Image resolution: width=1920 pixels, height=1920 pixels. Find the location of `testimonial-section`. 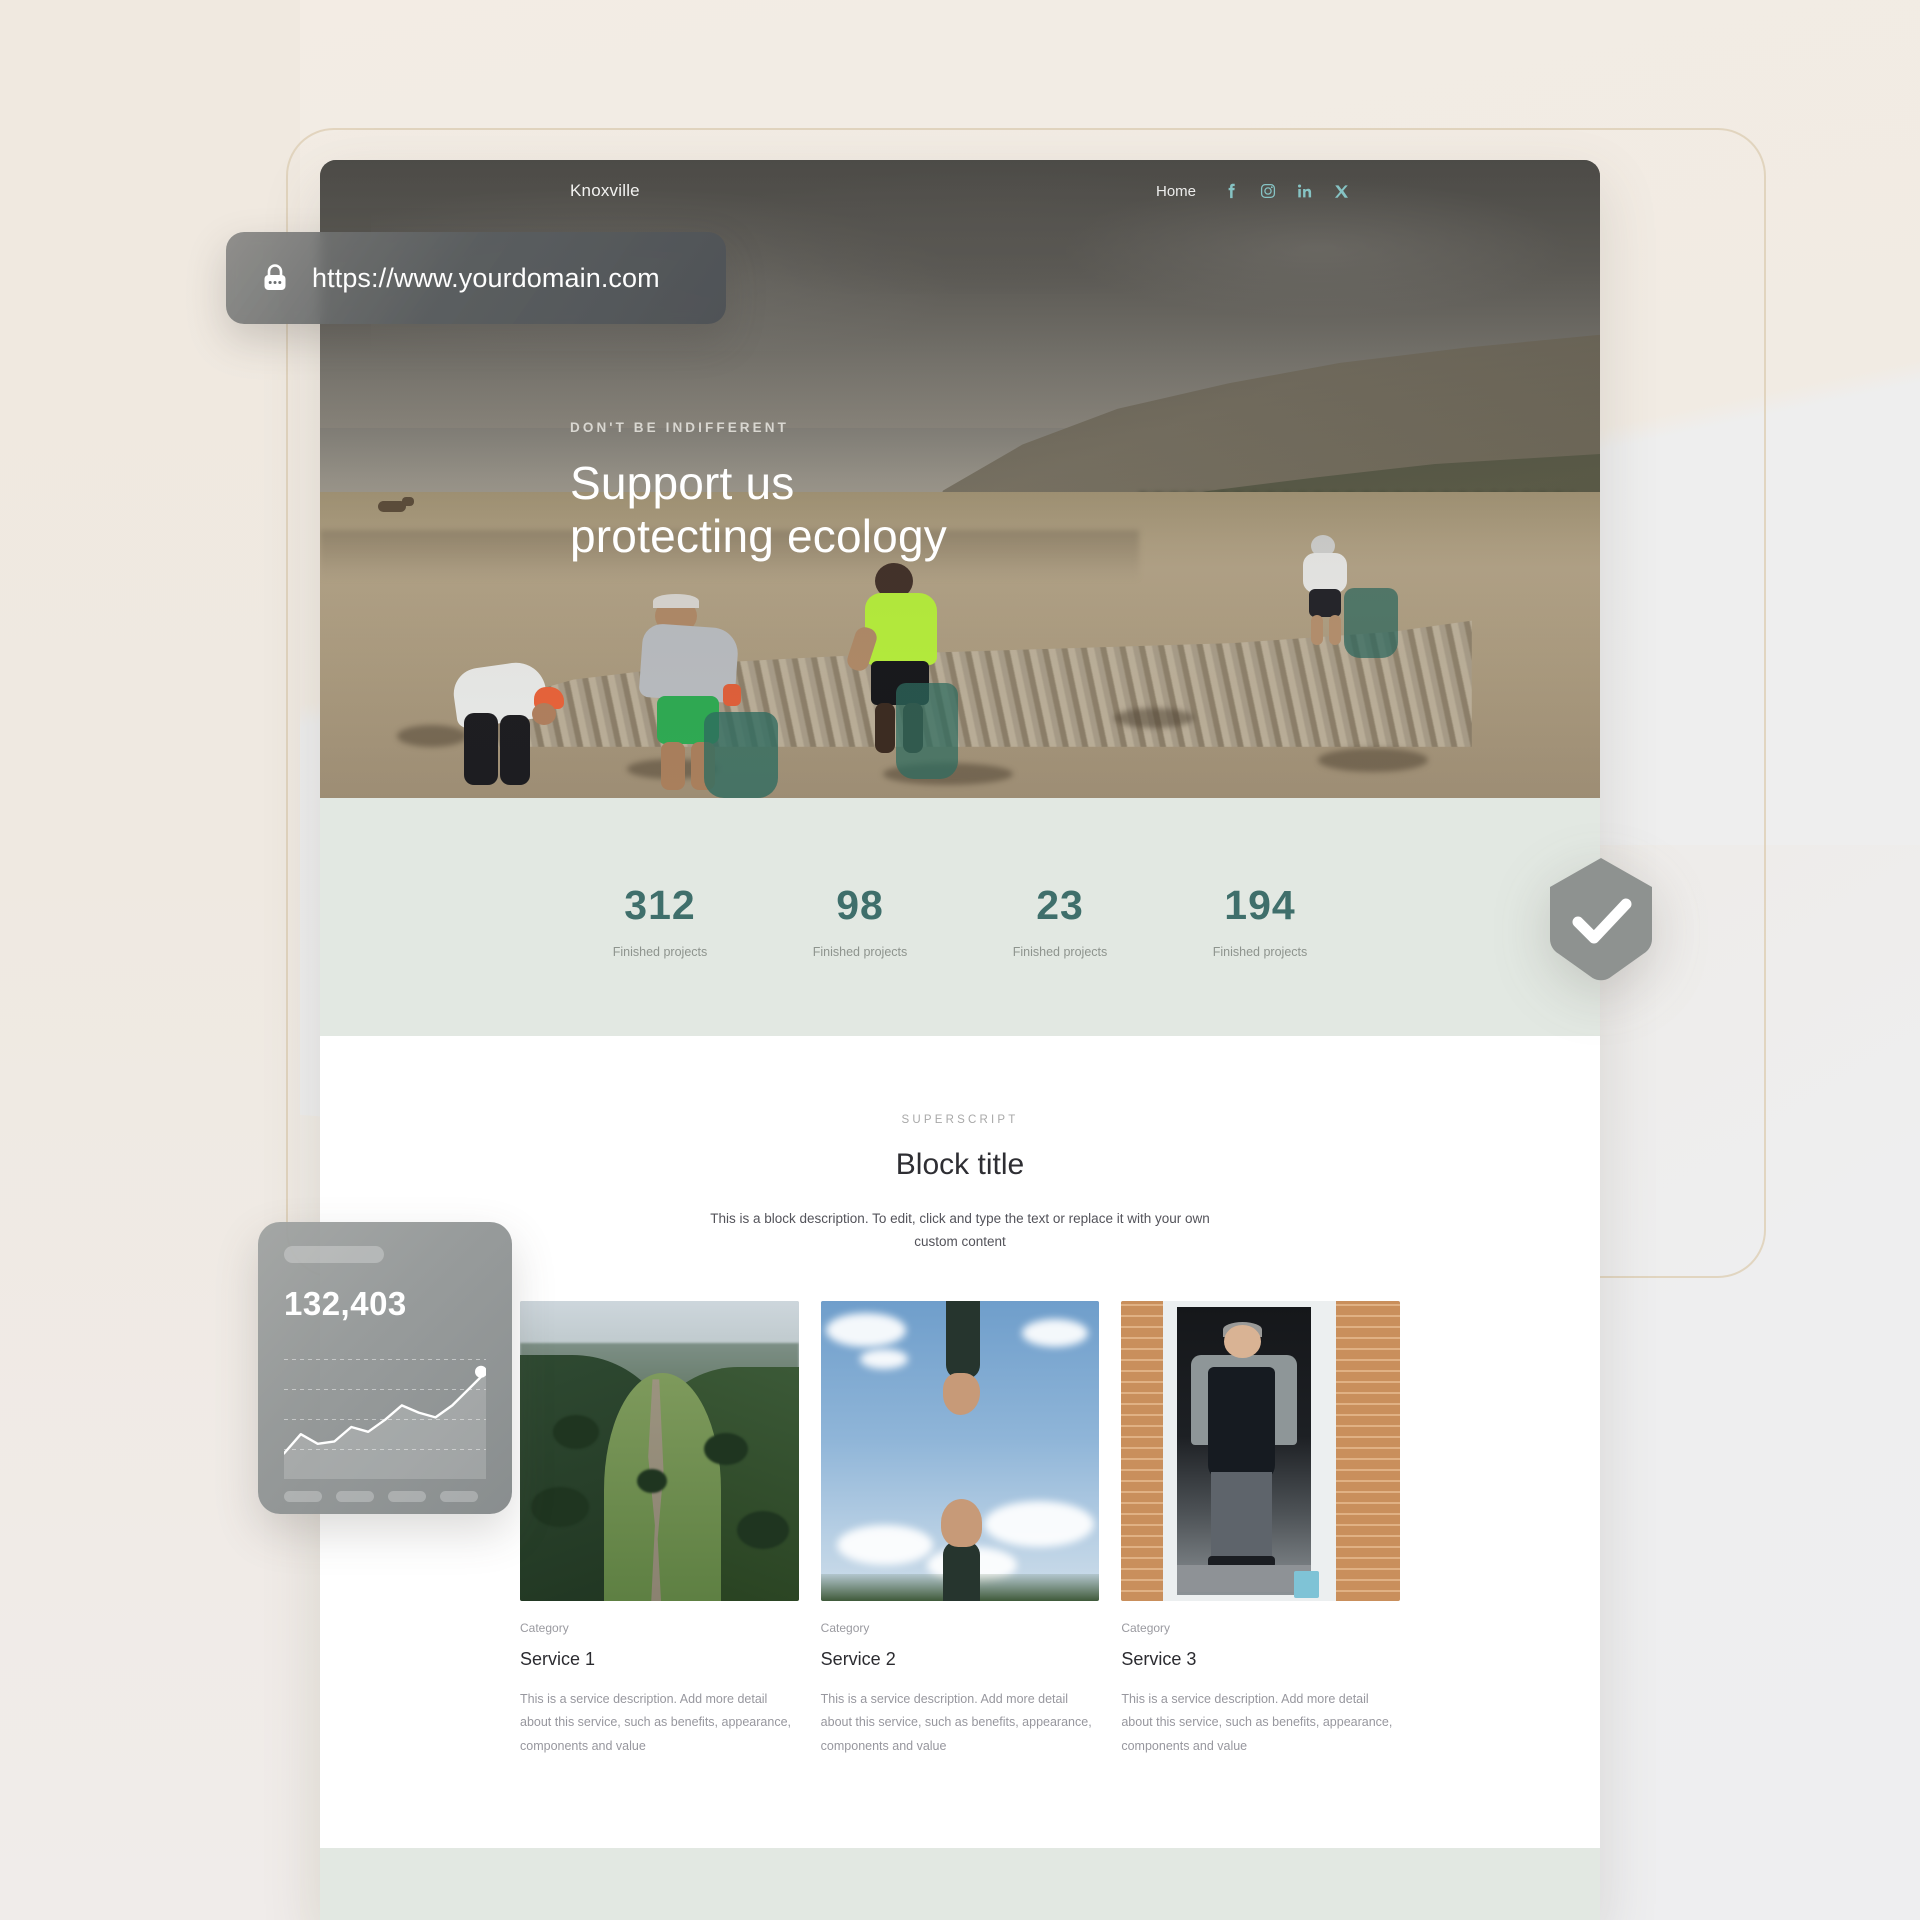

testimonial-section is located at coordinates (960, 1883).